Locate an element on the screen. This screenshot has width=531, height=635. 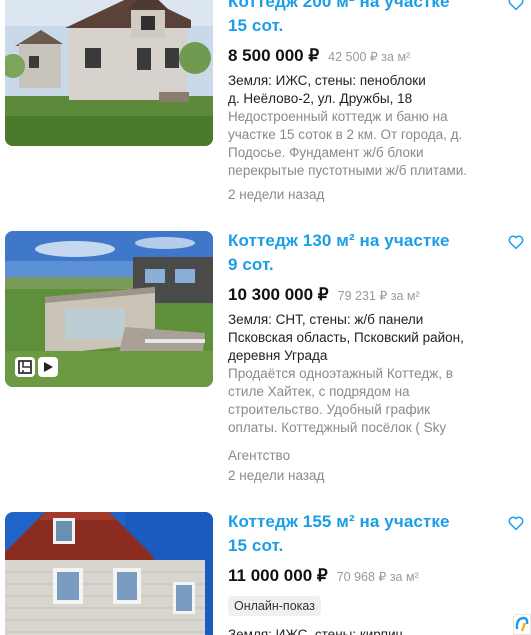
media-icons is located at coordinates (36, 367).